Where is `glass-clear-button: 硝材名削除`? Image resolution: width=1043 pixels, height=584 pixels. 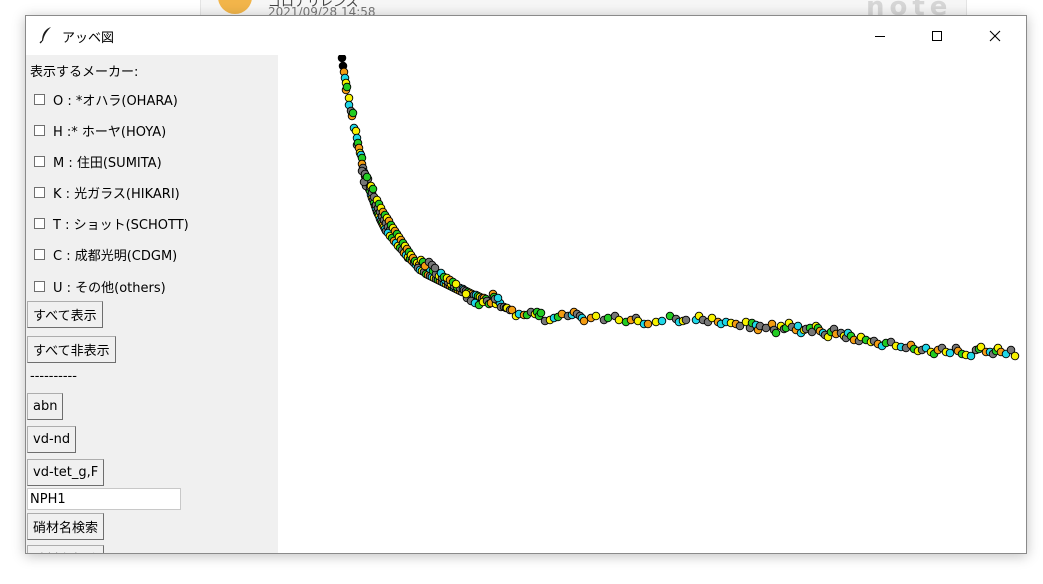 glass-clear-button: 硝材名削除 is located at coordinates (66, 549).